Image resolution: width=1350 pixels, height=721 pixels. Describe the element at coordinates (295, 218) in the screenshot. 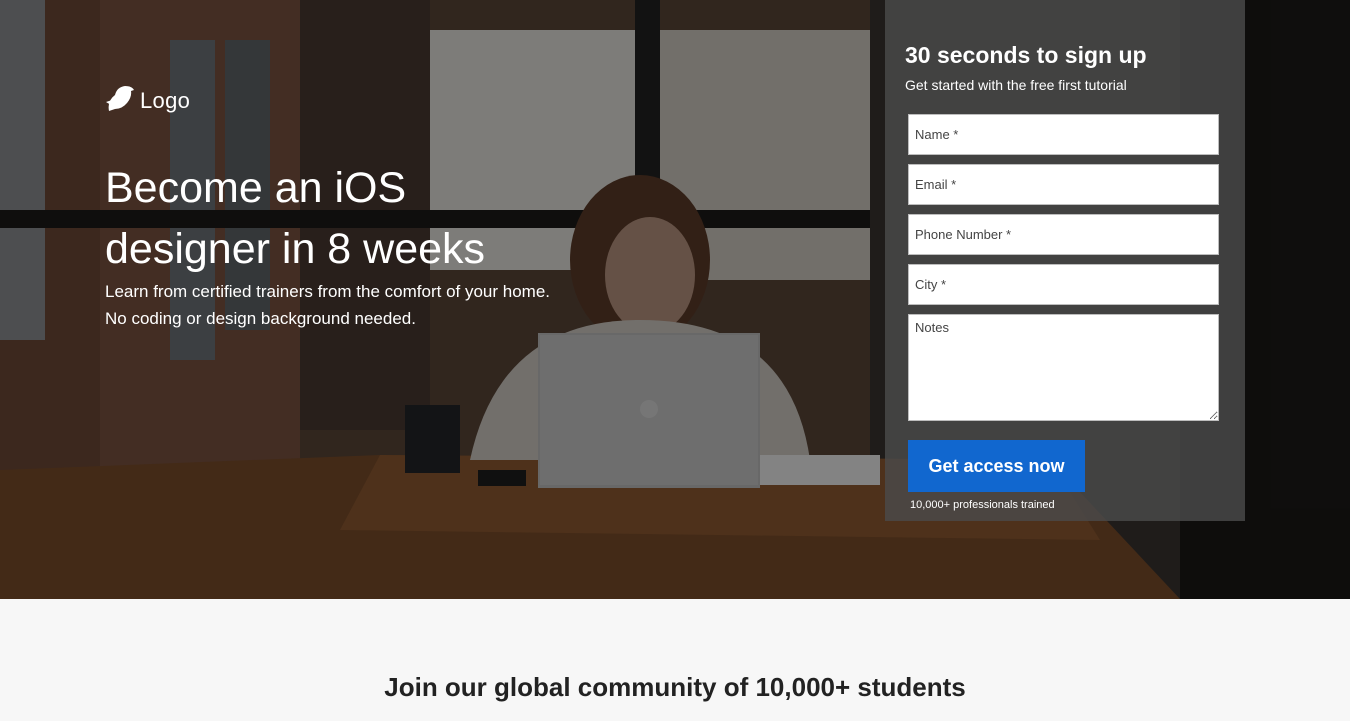

I see `hero-headline: Become an iOS designer in 8 weeks` at that location.